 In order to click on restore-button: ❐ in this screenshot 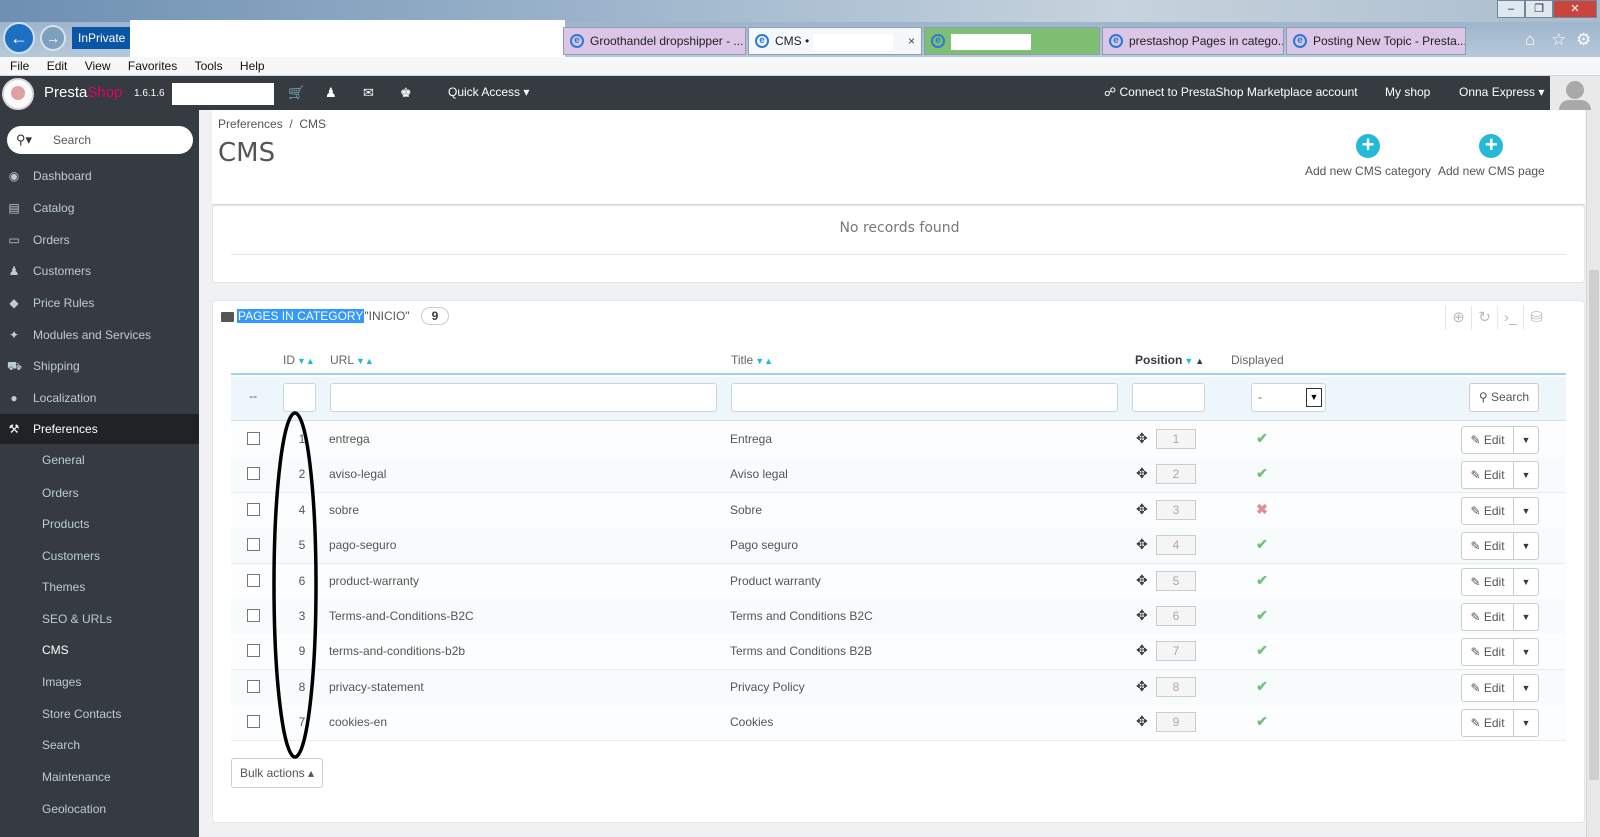, I will do `click(1539, 9)`.